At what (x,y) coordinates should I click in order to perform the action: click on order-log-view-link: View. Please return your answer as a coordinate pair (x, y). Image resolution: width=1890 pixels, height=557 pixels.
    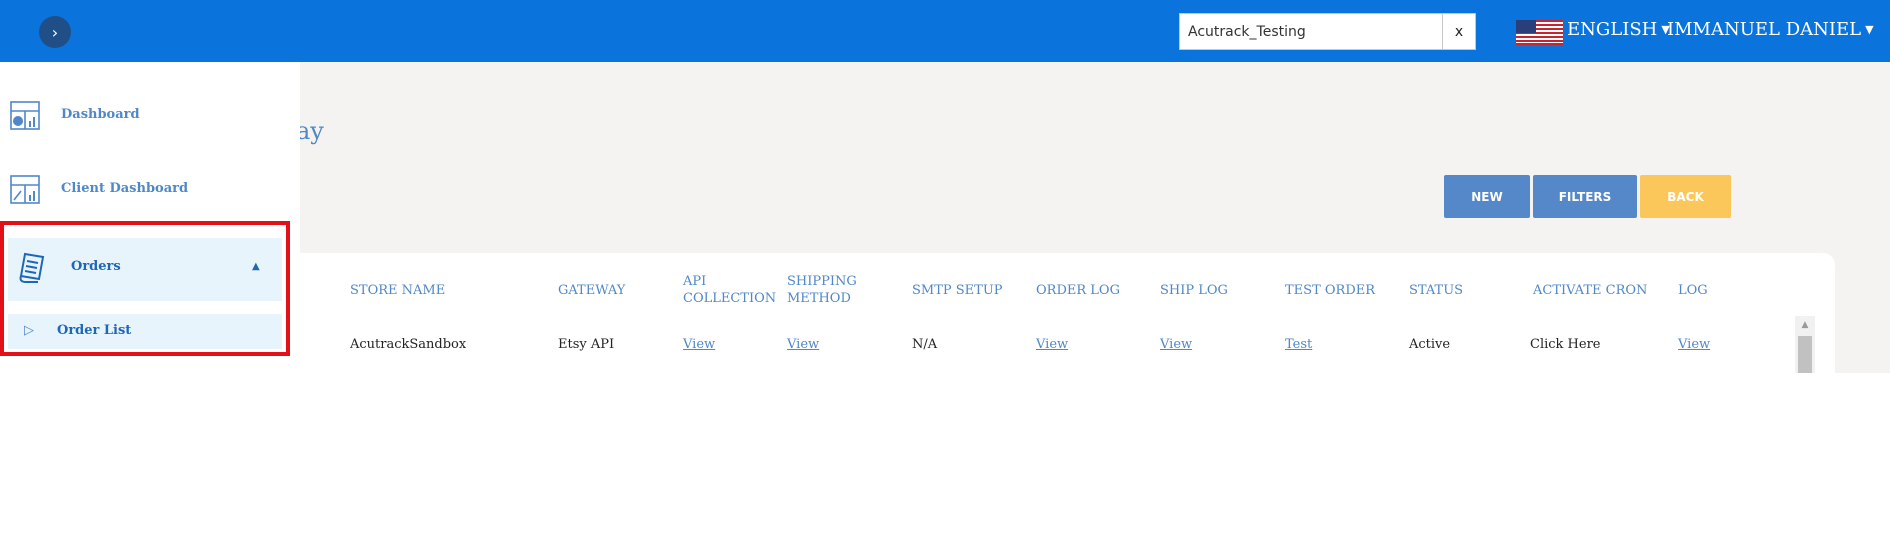
    Looking at the image, I should click on (1052, 344).